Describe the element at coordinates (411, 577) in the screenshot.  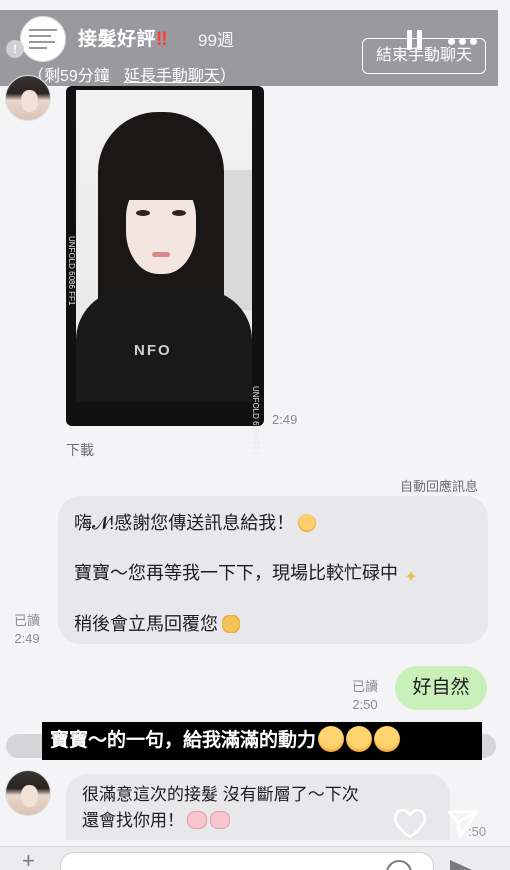
I see `sparkle-emoji-icon: ✦` at that location.